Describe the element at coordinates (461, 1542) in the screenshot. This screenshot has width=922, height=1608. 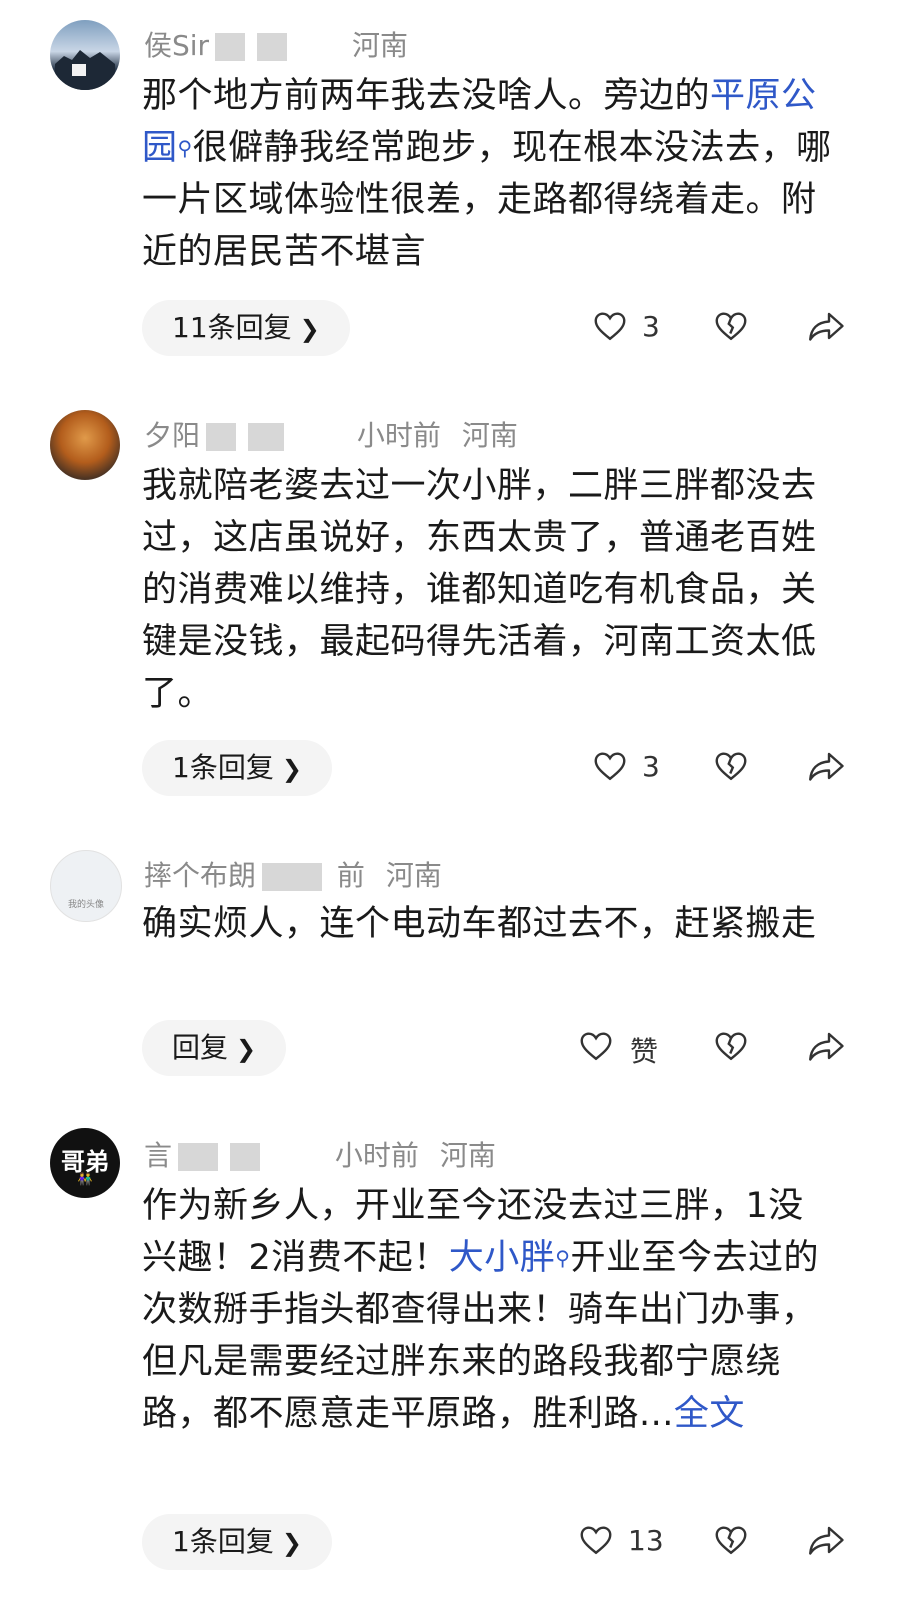
I see `comment-actions: 13` at that location.